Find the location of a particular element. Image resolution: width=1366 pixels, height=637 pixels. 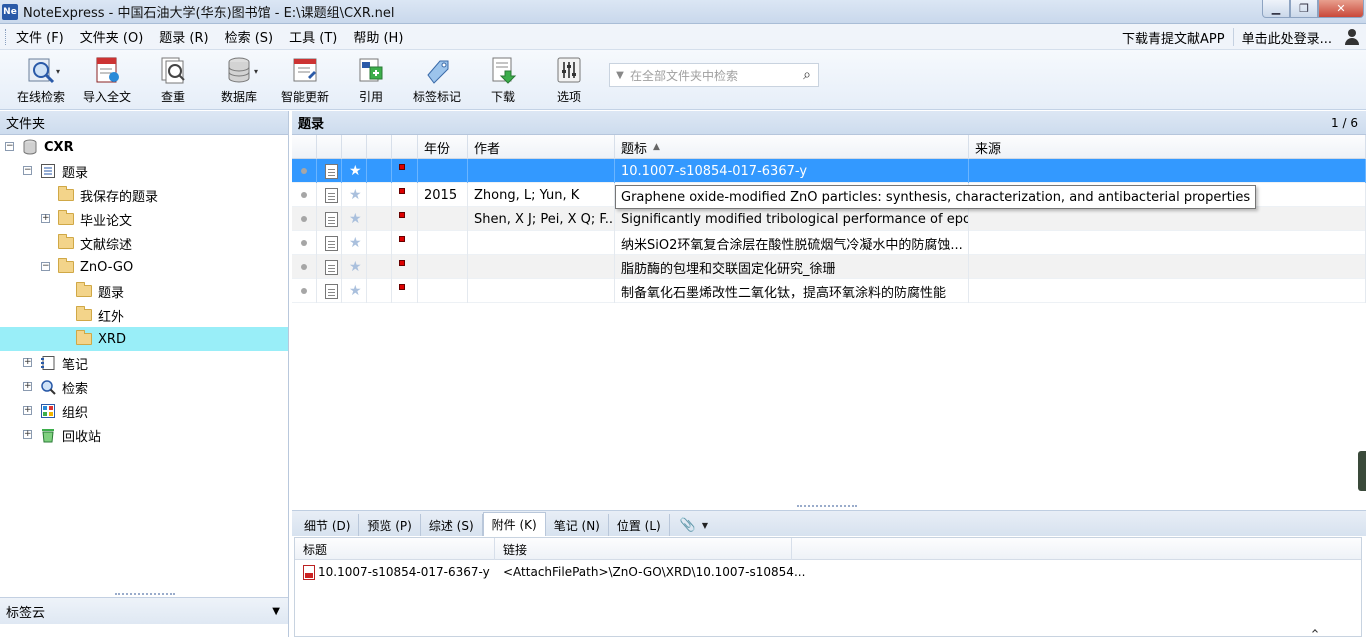

tree-item-organize: + 组织 is located at coordinates (144, 411).